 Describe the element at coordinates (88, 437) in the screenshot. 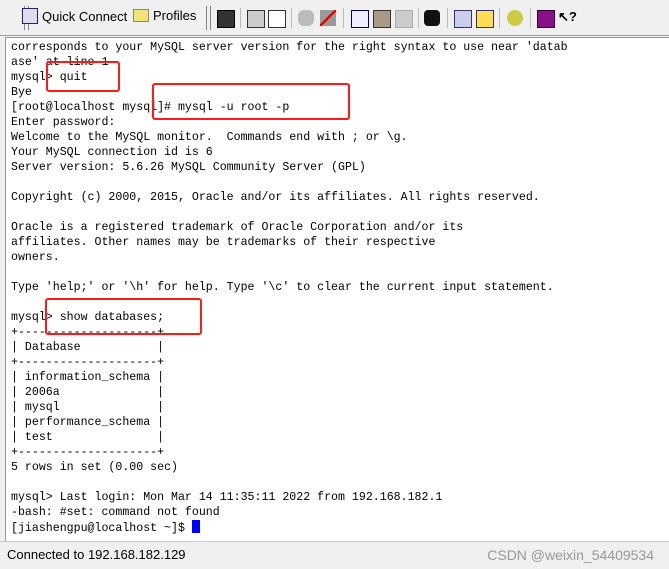

I see `terminal-line: | test |` at that location.